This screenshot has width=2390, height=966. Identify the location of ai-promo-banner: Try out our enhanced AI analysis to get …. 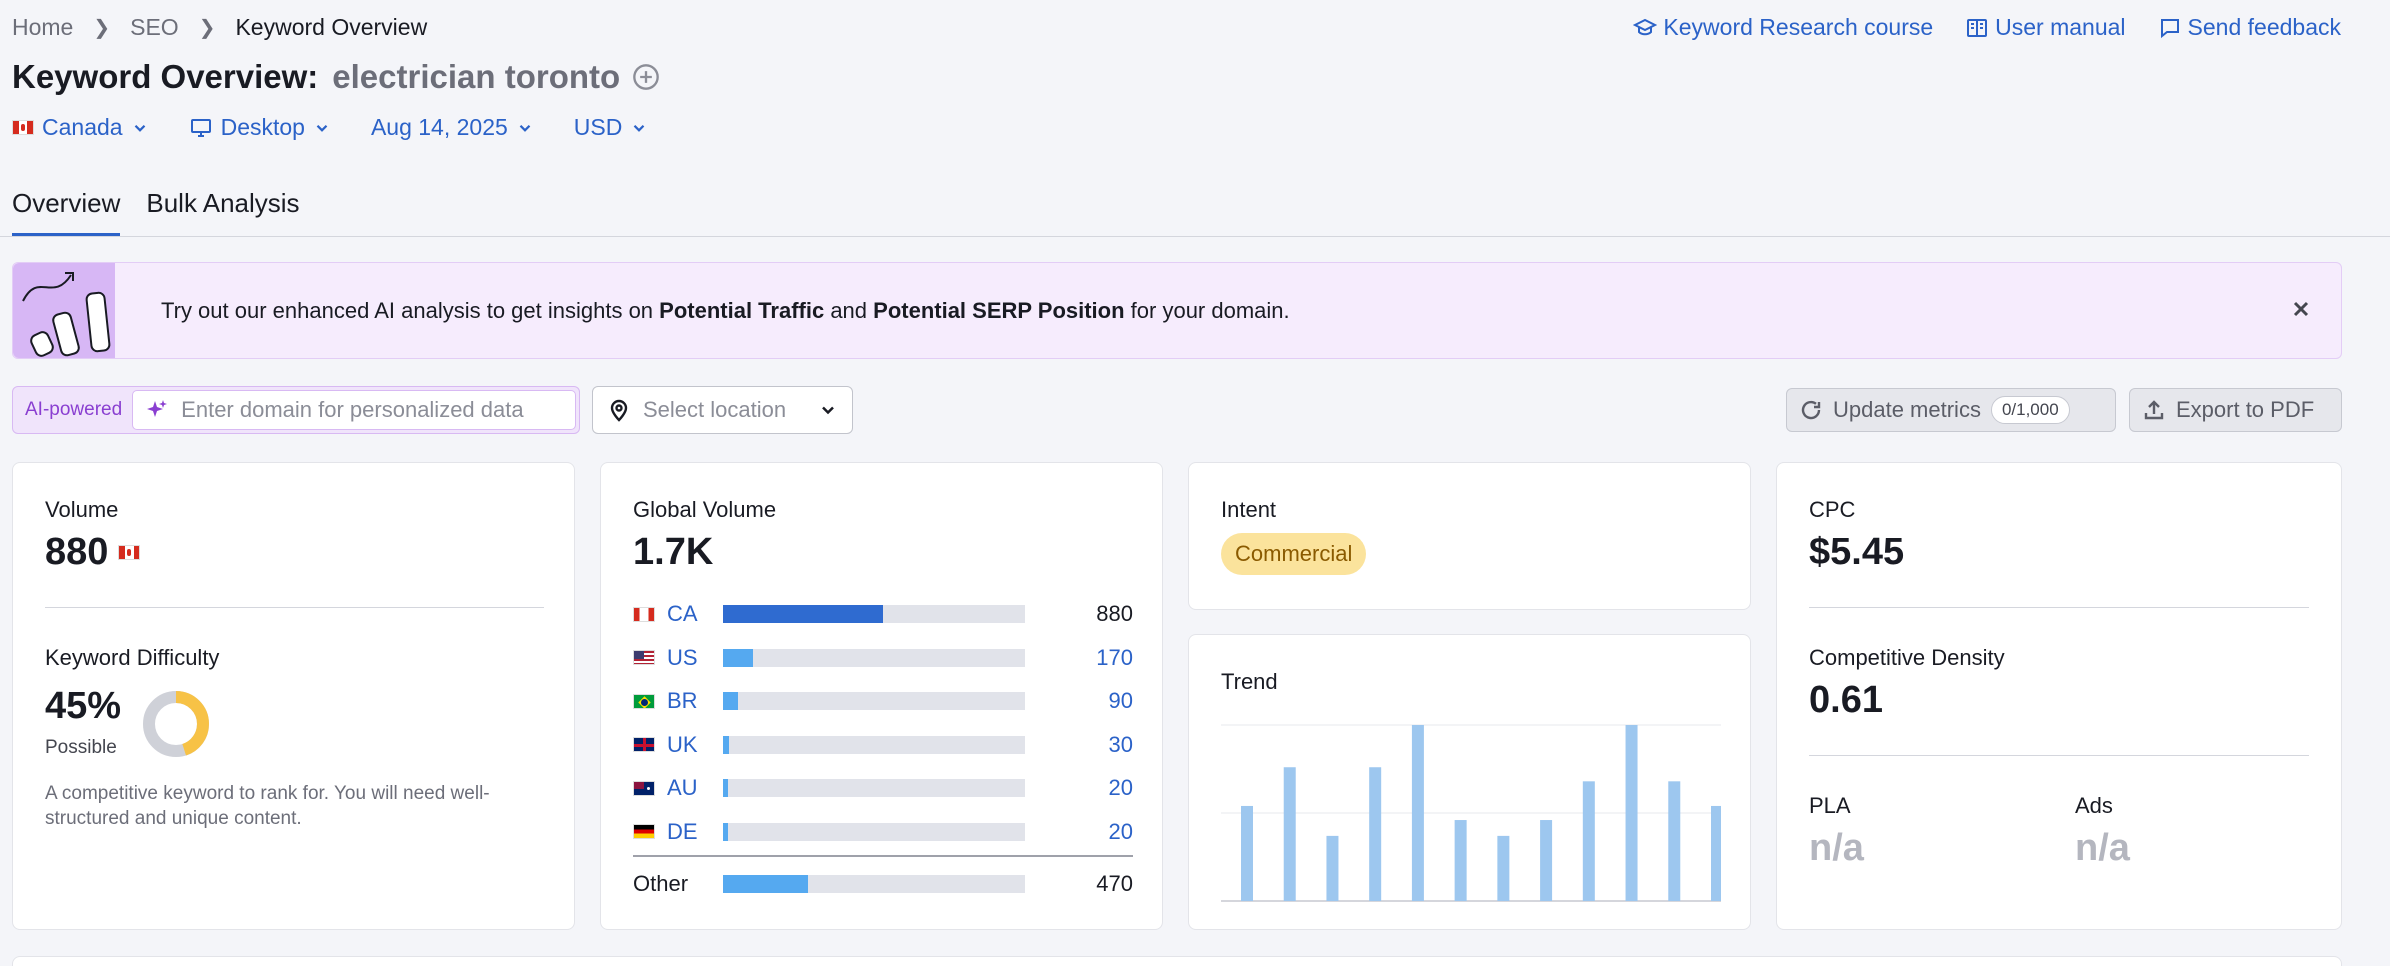
(1177, 310).